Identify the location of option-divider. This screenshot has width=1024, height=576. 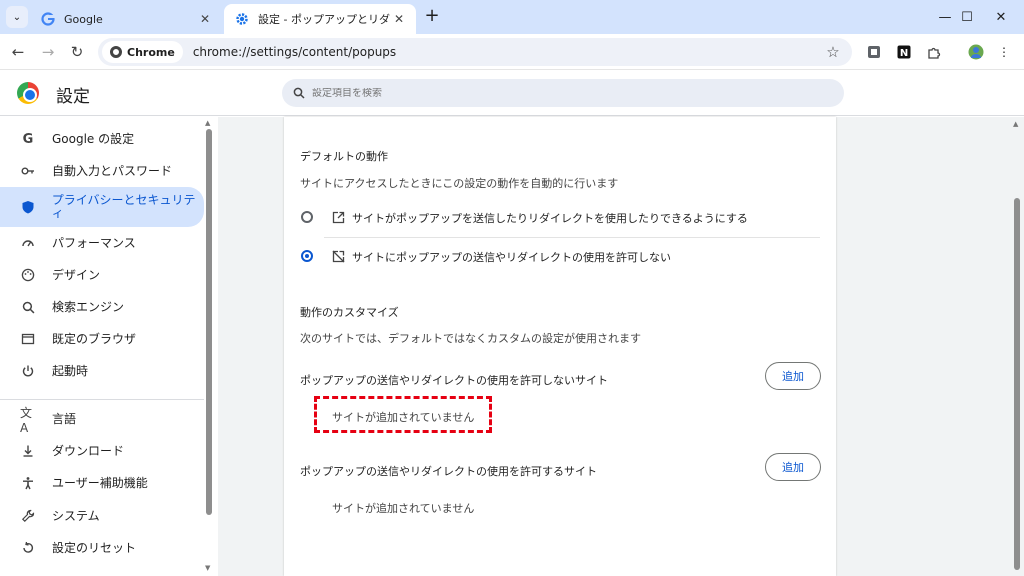
(572, 237).